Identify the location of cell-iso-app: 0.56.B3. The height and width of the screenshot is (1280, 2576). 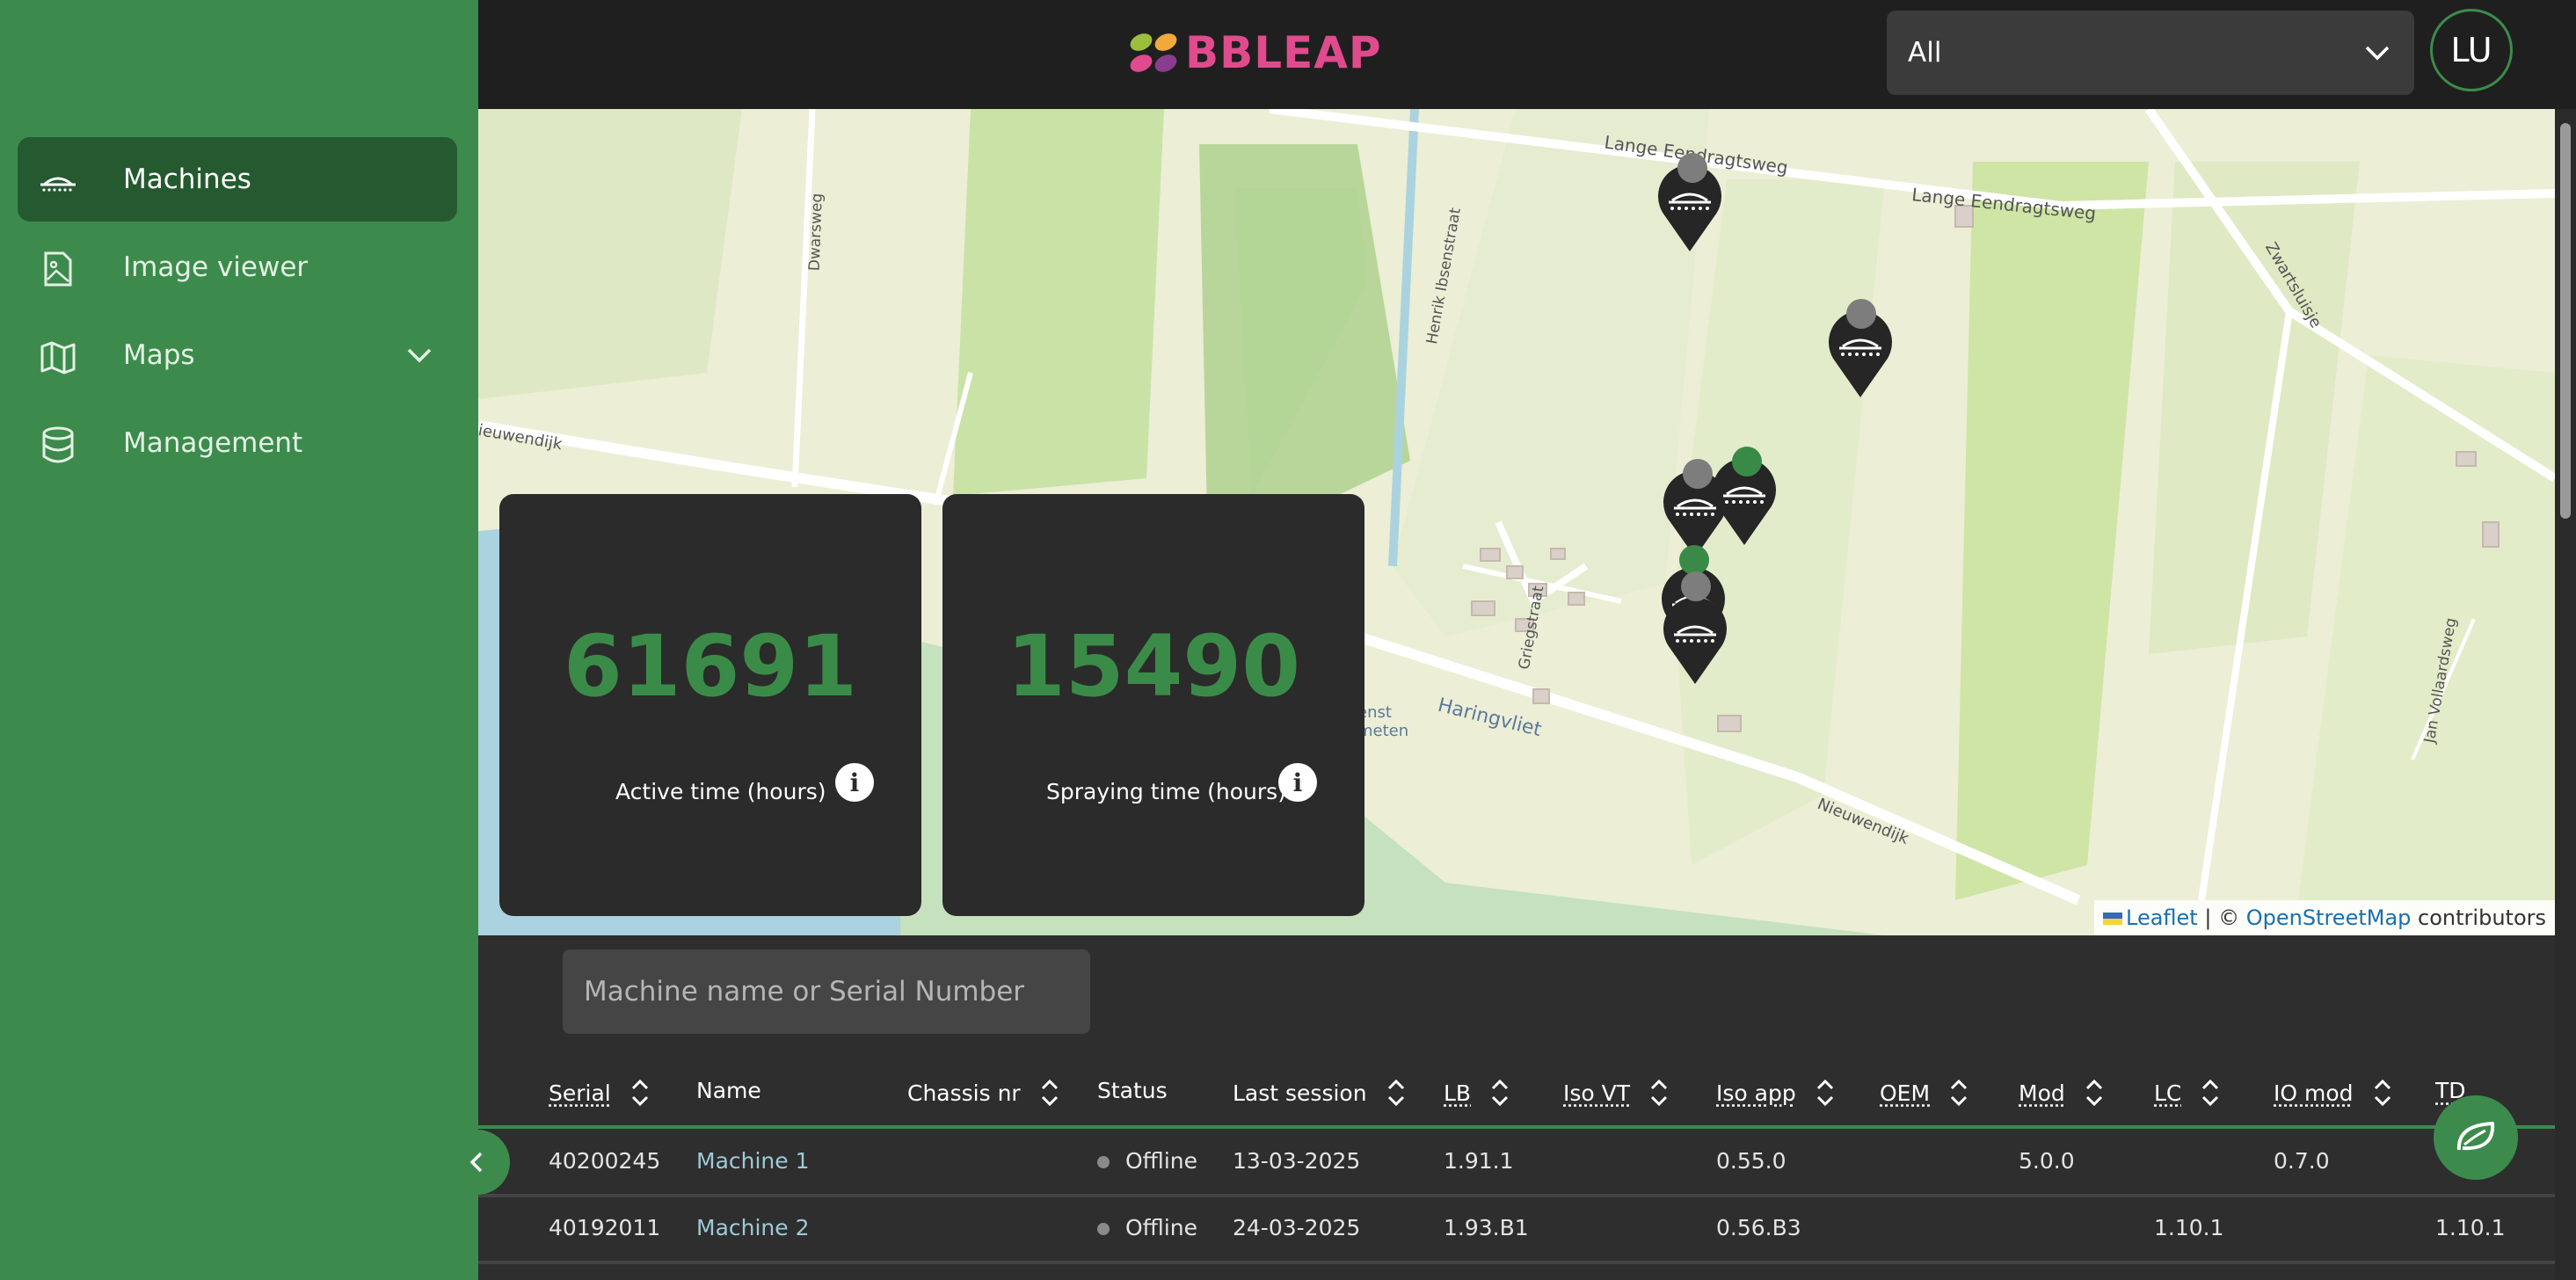
(1758, 1227).